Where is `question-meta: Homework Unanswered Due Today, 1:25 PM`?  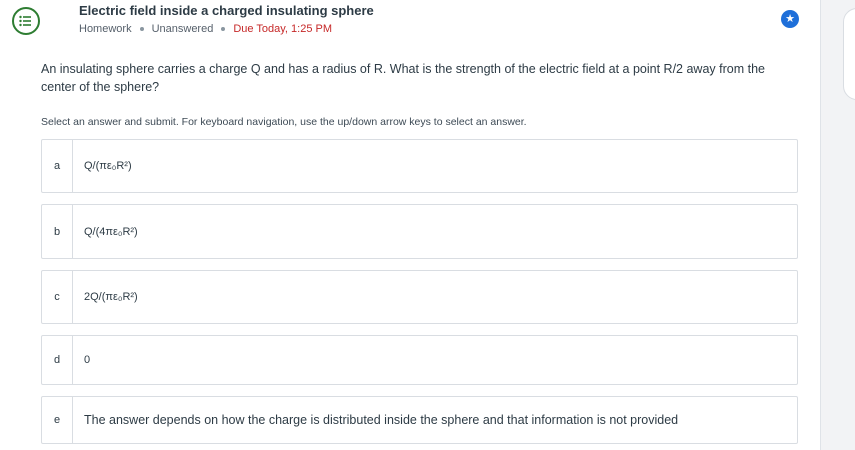
question-meta: Homework Unanswered Due Today, 1:25 PM is located at coordinates (205, 29).